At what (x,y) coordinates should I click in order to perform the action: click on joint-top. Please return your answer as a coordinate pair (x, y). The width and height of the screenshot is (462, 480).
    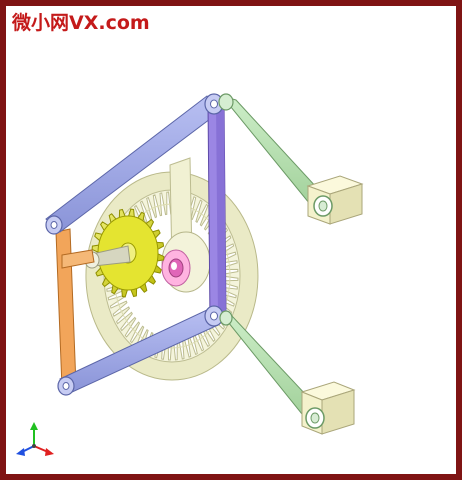
    Looking at the image, I should click on (219, 104).